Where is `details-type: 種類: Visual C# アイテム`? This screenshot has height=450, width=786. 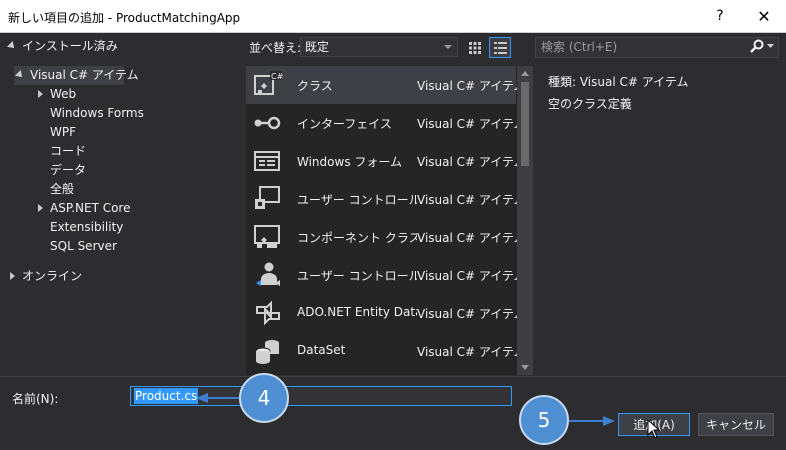 details-type: 種類: Visual C# アイテム is located at coordinates (618, 82).